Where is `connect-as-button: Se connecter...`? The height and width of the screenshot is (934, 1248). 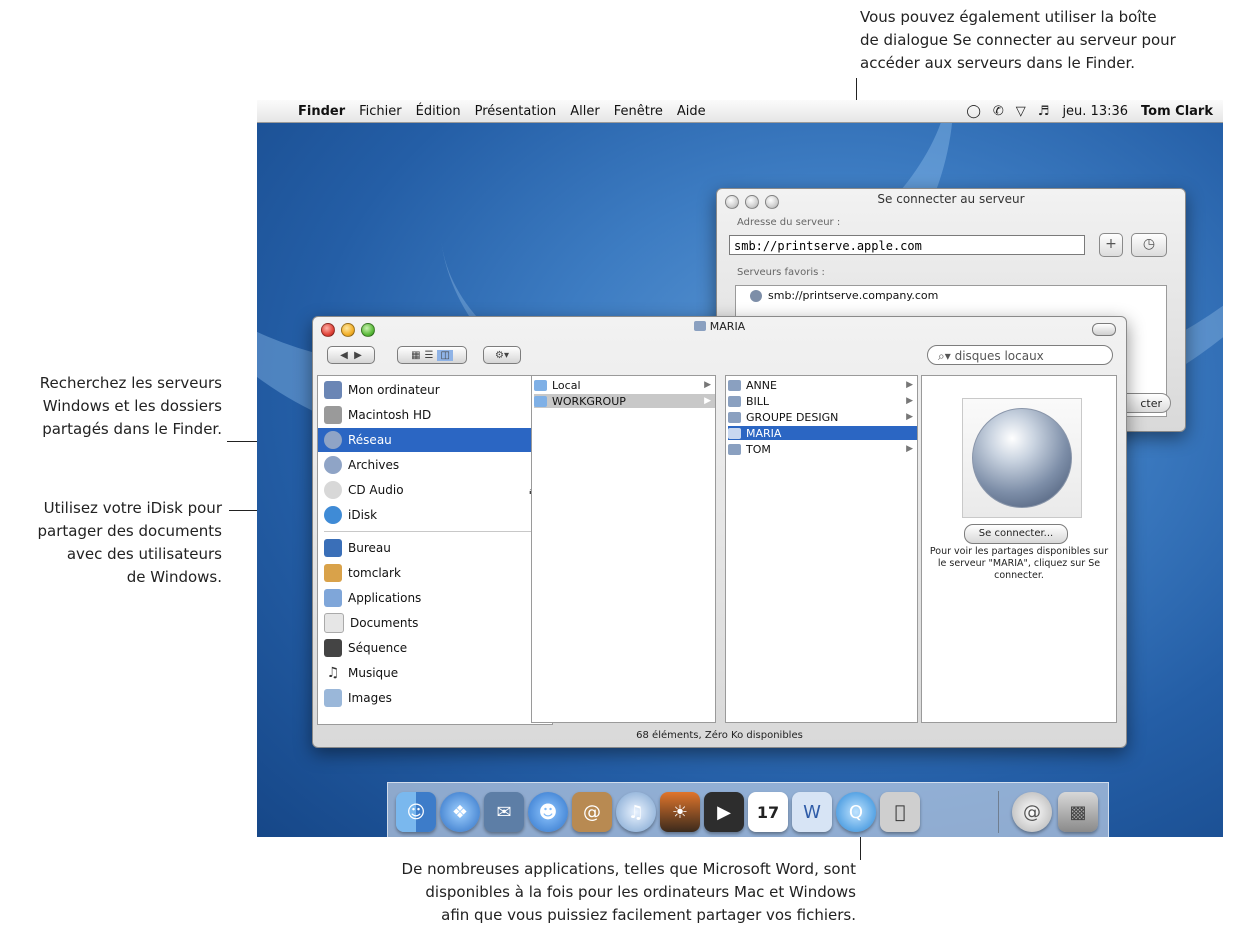
connect-as-button: Se connecter... is located at coordinates (1016, 534).